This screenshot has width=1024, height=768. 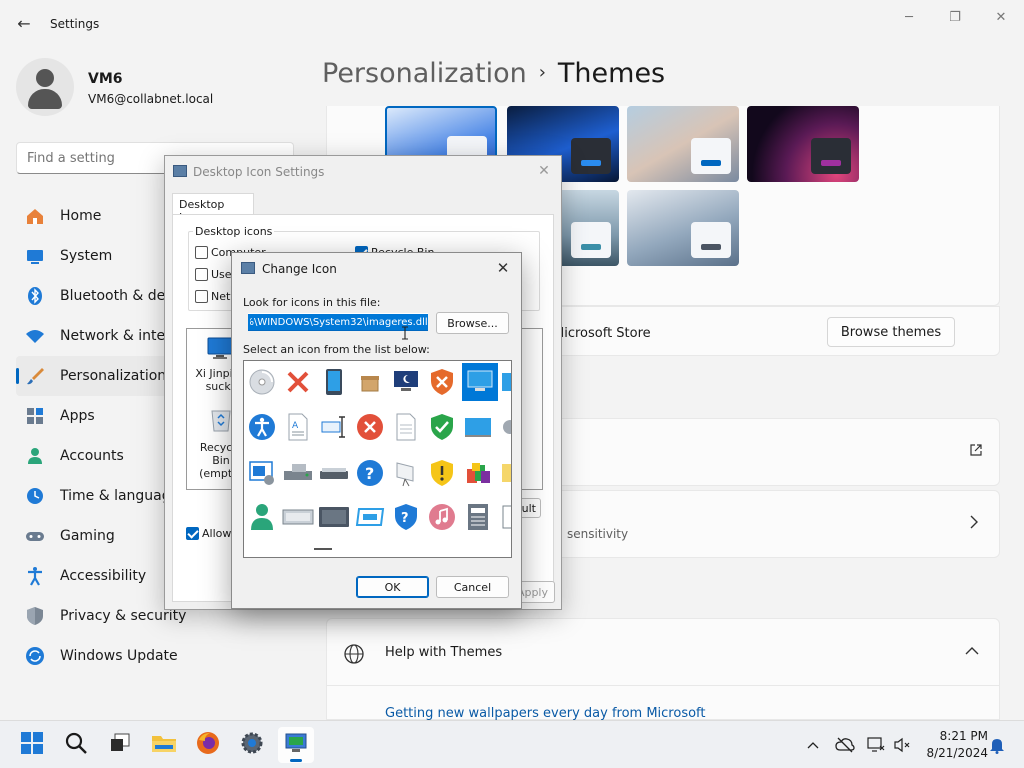 I want to click on brush-icon, so click(x=35, y=376).